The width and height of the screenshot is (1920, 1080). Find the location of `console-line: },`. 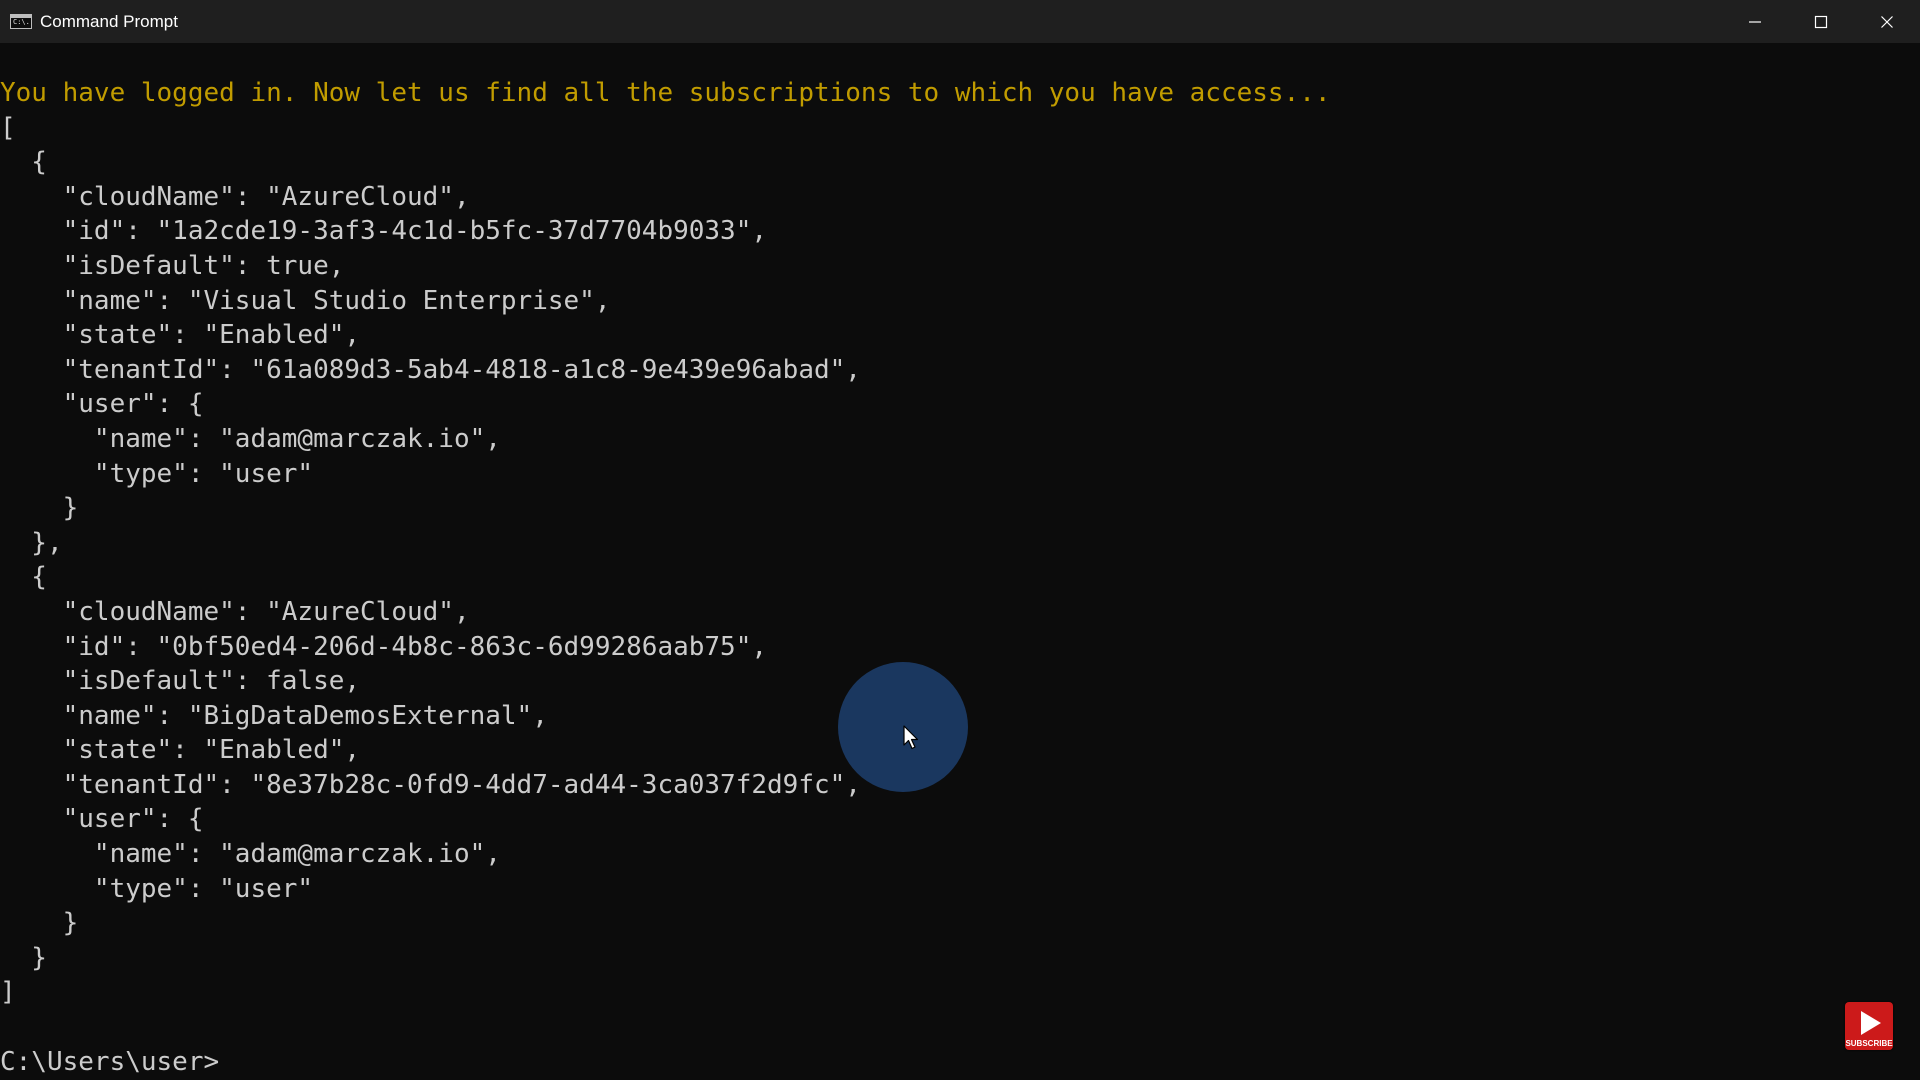

console-line: }, is located at coordinates (31, 542).